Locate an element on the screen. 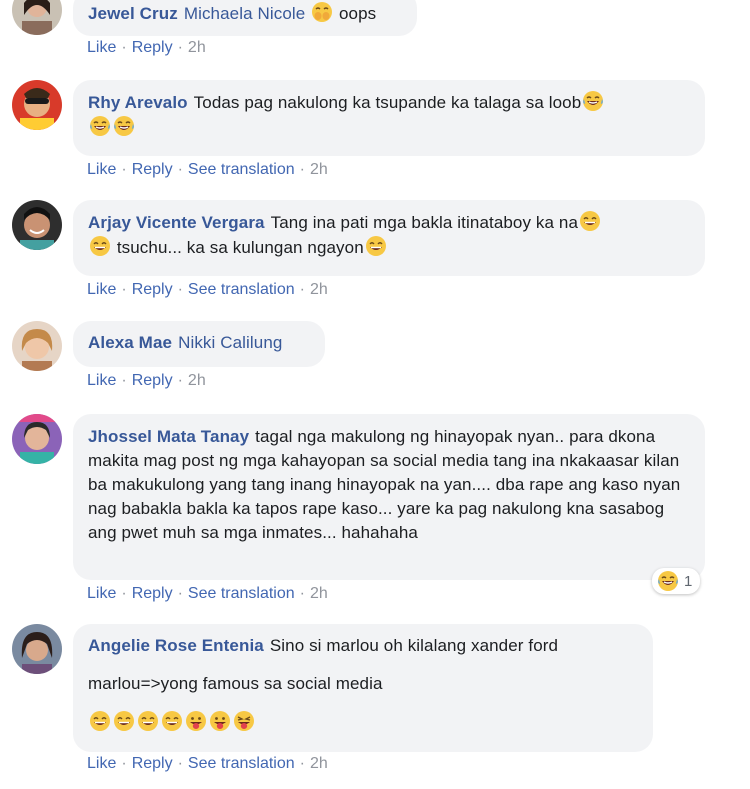 This screenshot has height=789, width=750. comment-text: tsuchu... ka sa kulungan ngayon is located at coordinates (240, 247).